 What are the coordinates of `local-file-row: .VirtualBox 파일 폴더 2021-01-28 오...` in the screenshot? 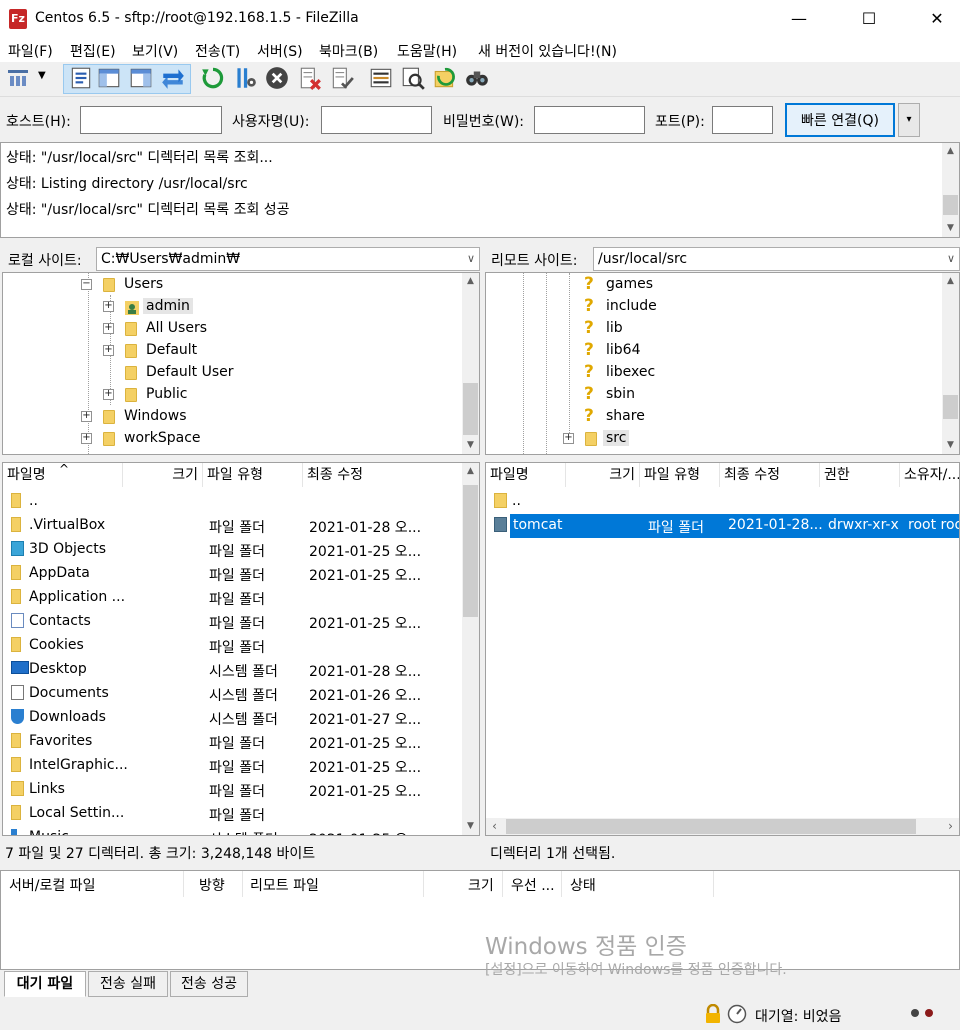 It's located at (233, 526).